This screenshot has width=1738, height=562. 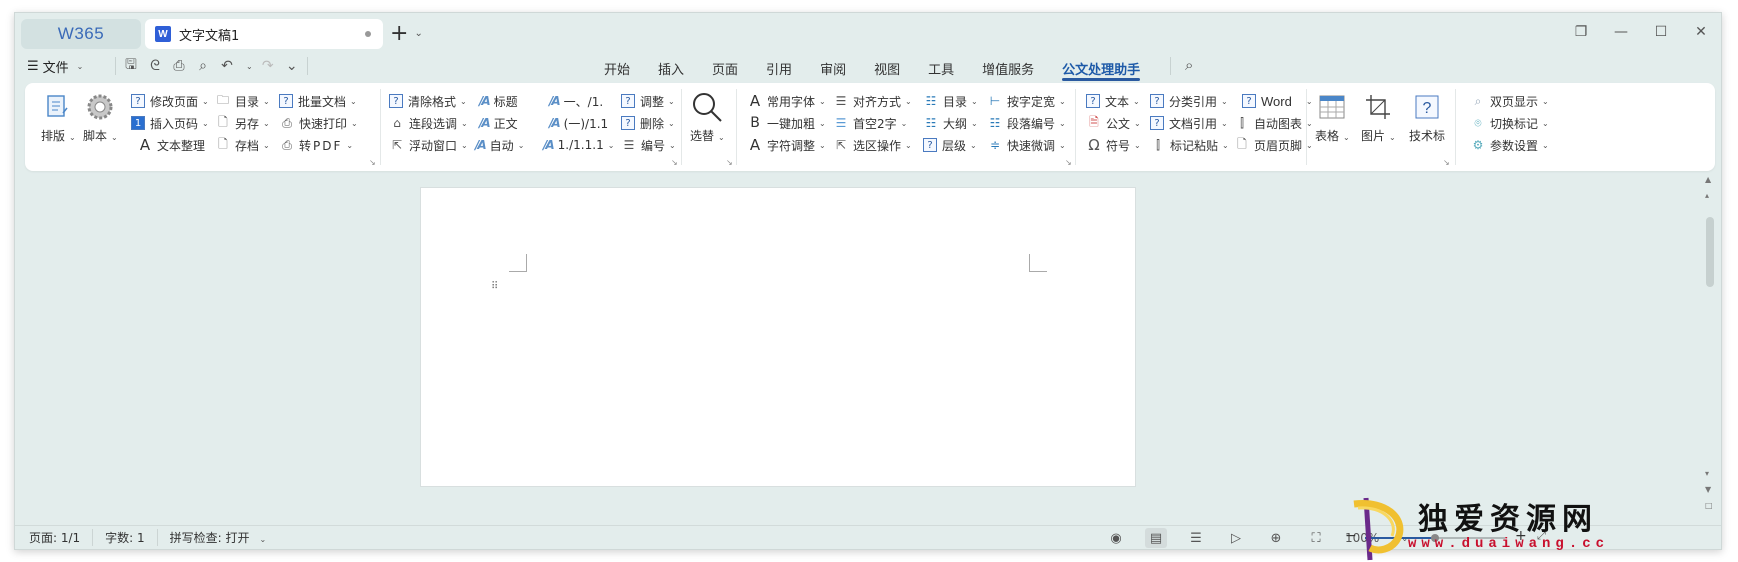 What do you see at coordinates (131, 66) in the screenshot?
I see `save-icon: 🖫` at bounding box center [131, 66].